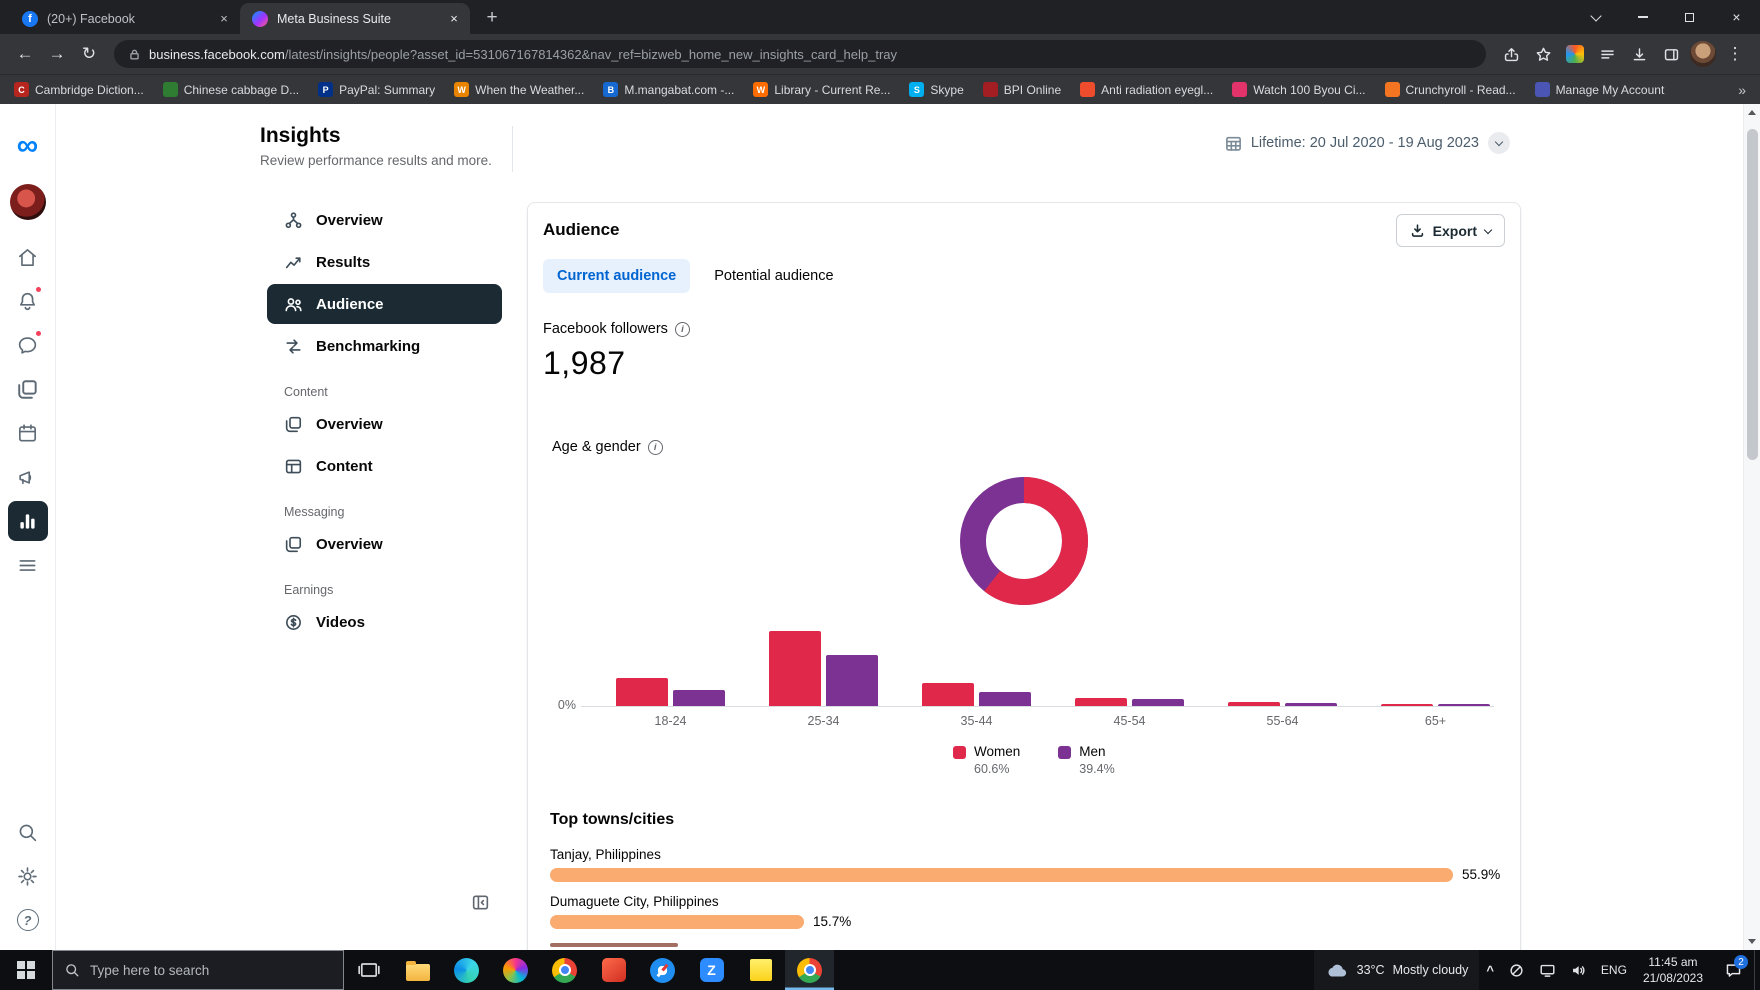 This screenshot has height=990, width=1760. Describe the element at coordinates (28, 565) in the screenshot. I see `rail-all-tools-button` at that location.